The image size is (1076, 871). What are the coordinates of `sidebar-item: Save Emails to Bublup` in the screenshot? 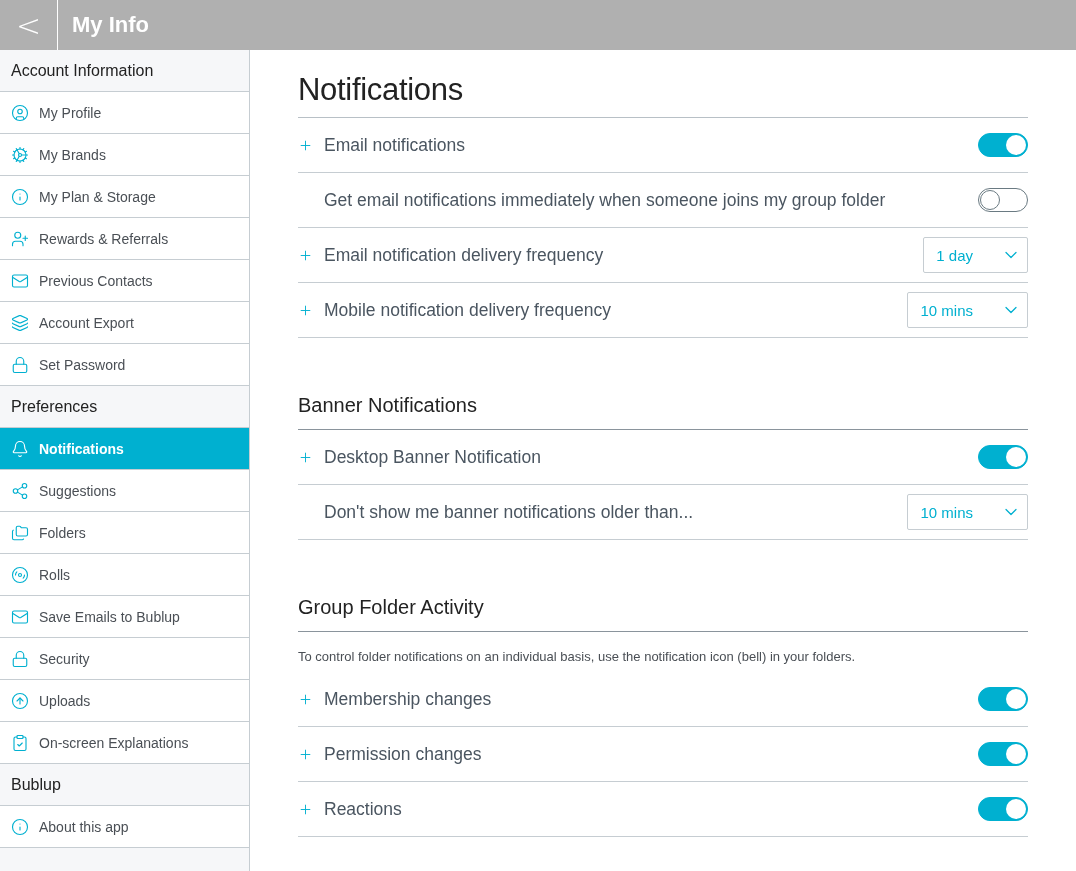 It's located at (124, 617).